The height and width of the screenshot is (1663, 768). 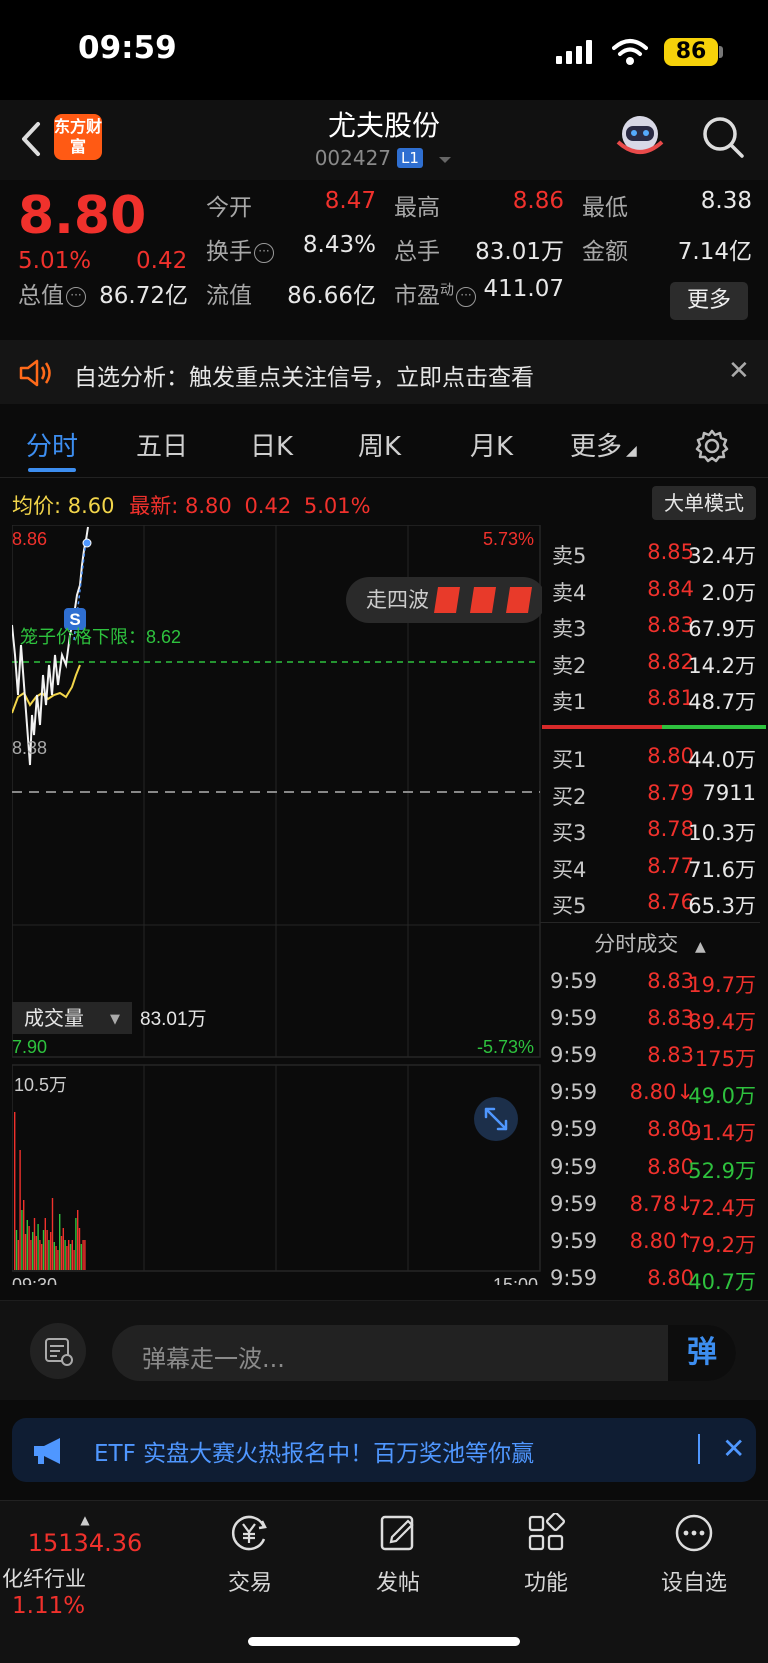 I want to click on latest-label: 最新:, so click(x=154, y=506).